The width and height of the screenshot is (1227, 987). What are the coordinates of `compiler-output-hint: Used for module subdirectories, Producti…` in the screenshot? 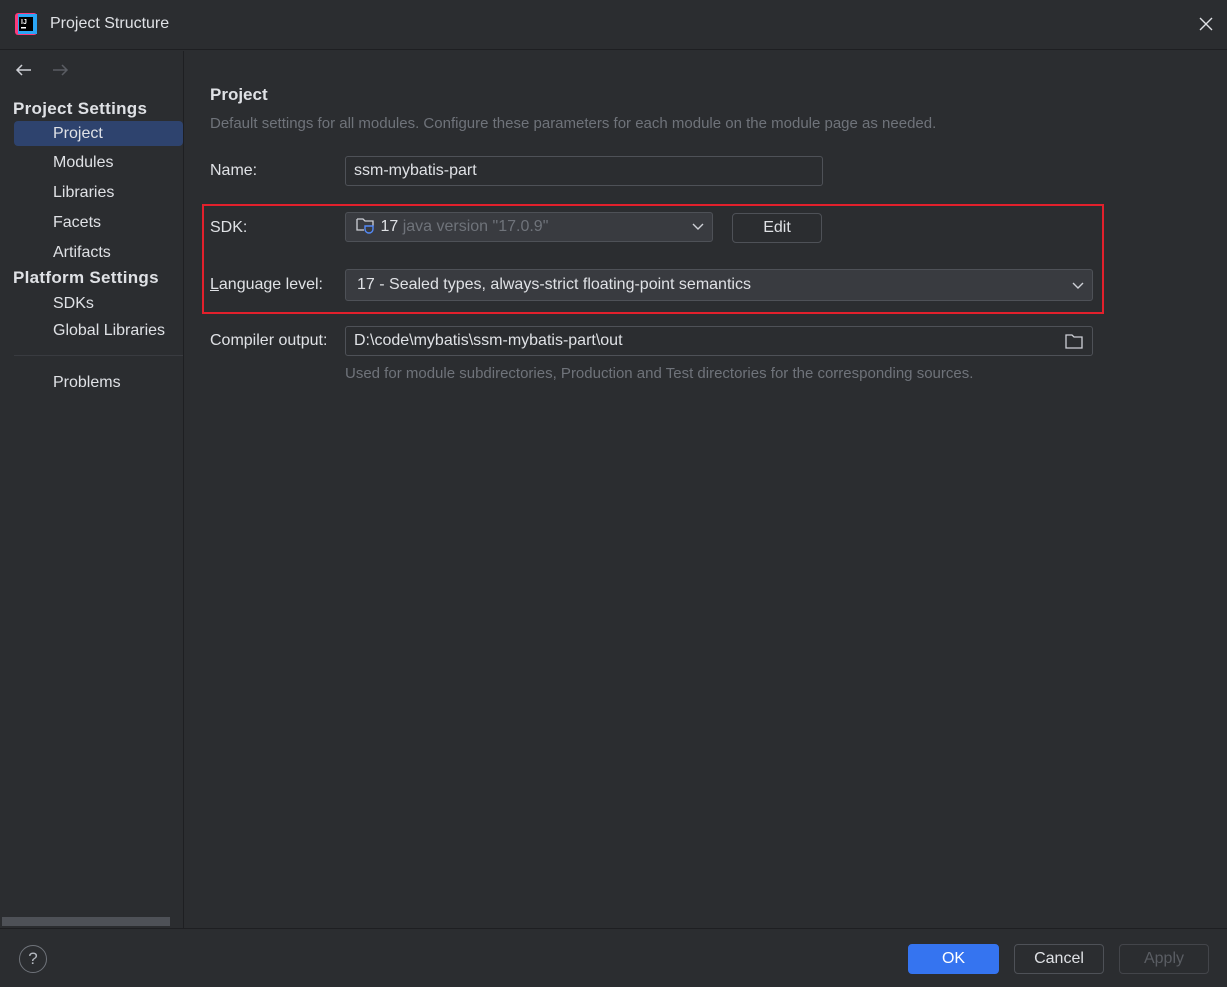 It's located at (659, 373).